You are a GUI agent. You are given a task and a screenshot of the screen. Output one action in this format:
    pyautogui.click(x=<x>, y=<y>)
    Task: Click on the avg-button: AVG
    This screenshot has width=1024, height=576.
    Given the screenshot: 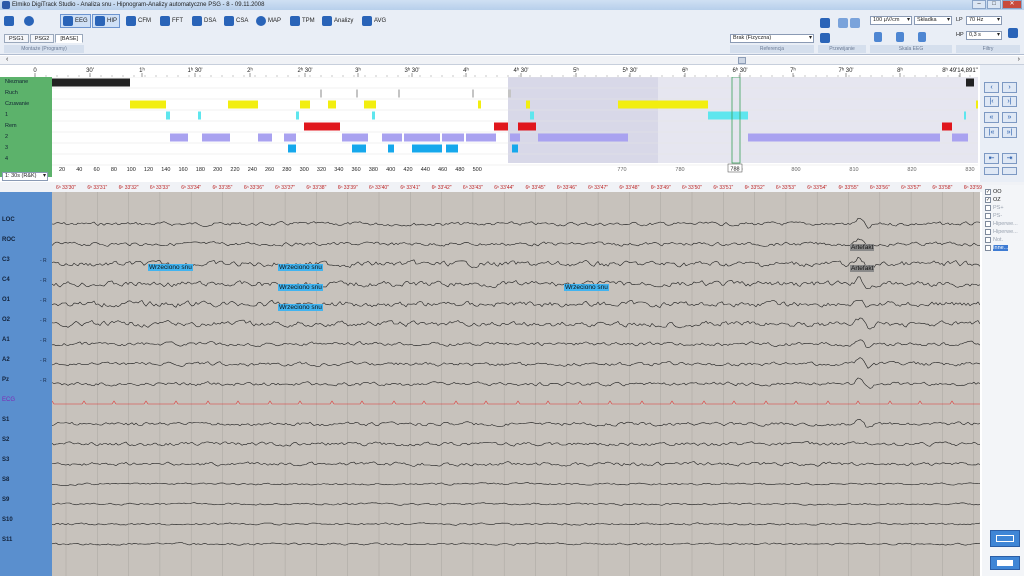 What is the action you would take?
    pyautogui.click(x=374, y=21)
    